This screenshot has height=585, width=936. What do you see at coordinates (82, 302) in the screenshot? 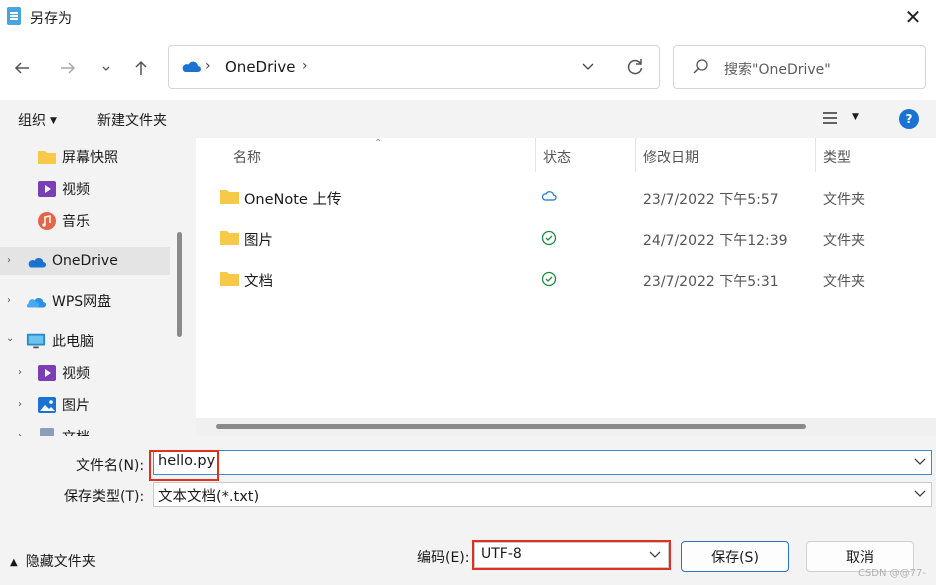
I see `sidebar-item-label: WPS网盘` at bounding box center [82, 302].